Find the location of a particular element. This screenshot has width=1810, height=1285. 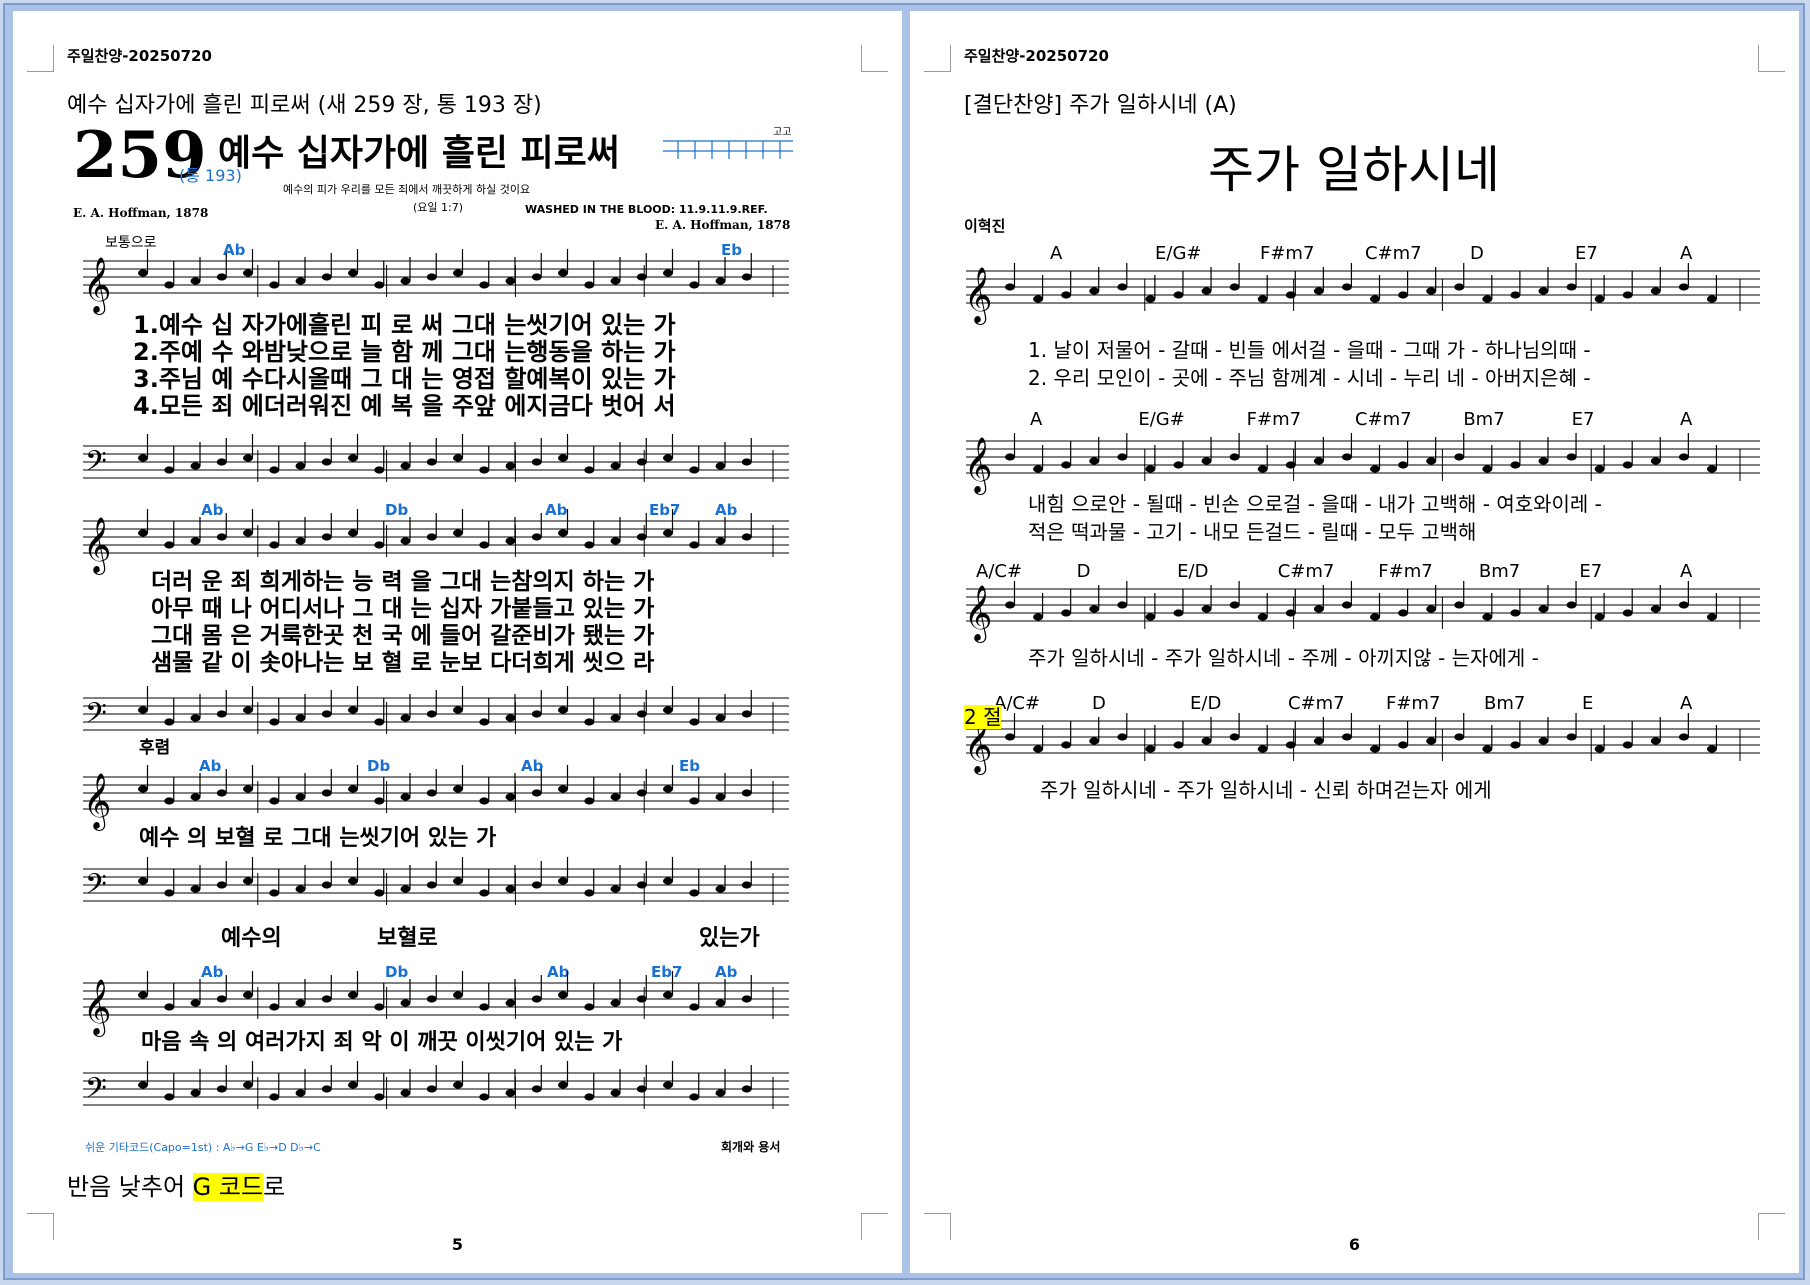

chord-row: A E/G# F#m7 C#m7 Bm7 E7 A is located at coordinates (1361, 419).